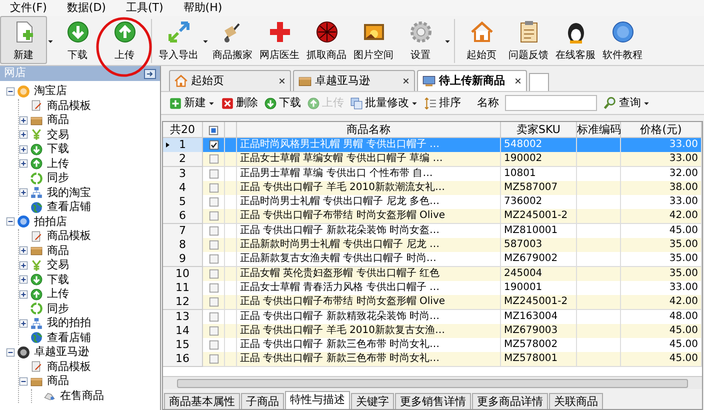 The image size is (704, 410). Describe the element at coordinates (432, 359) in the screenshot. I see `table-row: 16 正品 专供出口帽子 新款三色布带 时尚女礼… MZ578001 45.00` at that location.